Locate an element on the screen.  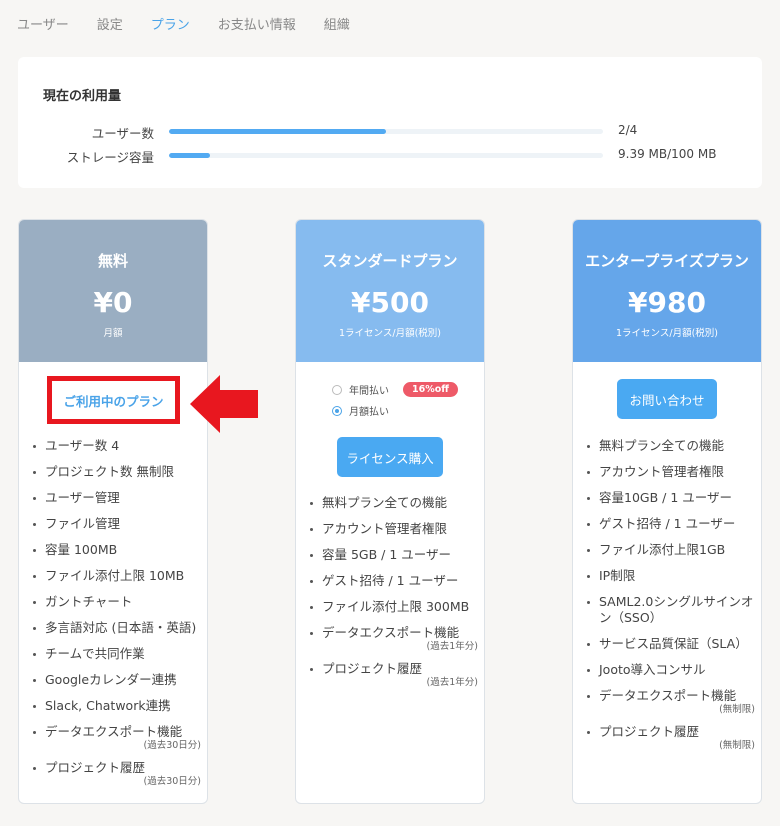
feature-item: ユーザー数 4 is located at coordinates (116, 446).